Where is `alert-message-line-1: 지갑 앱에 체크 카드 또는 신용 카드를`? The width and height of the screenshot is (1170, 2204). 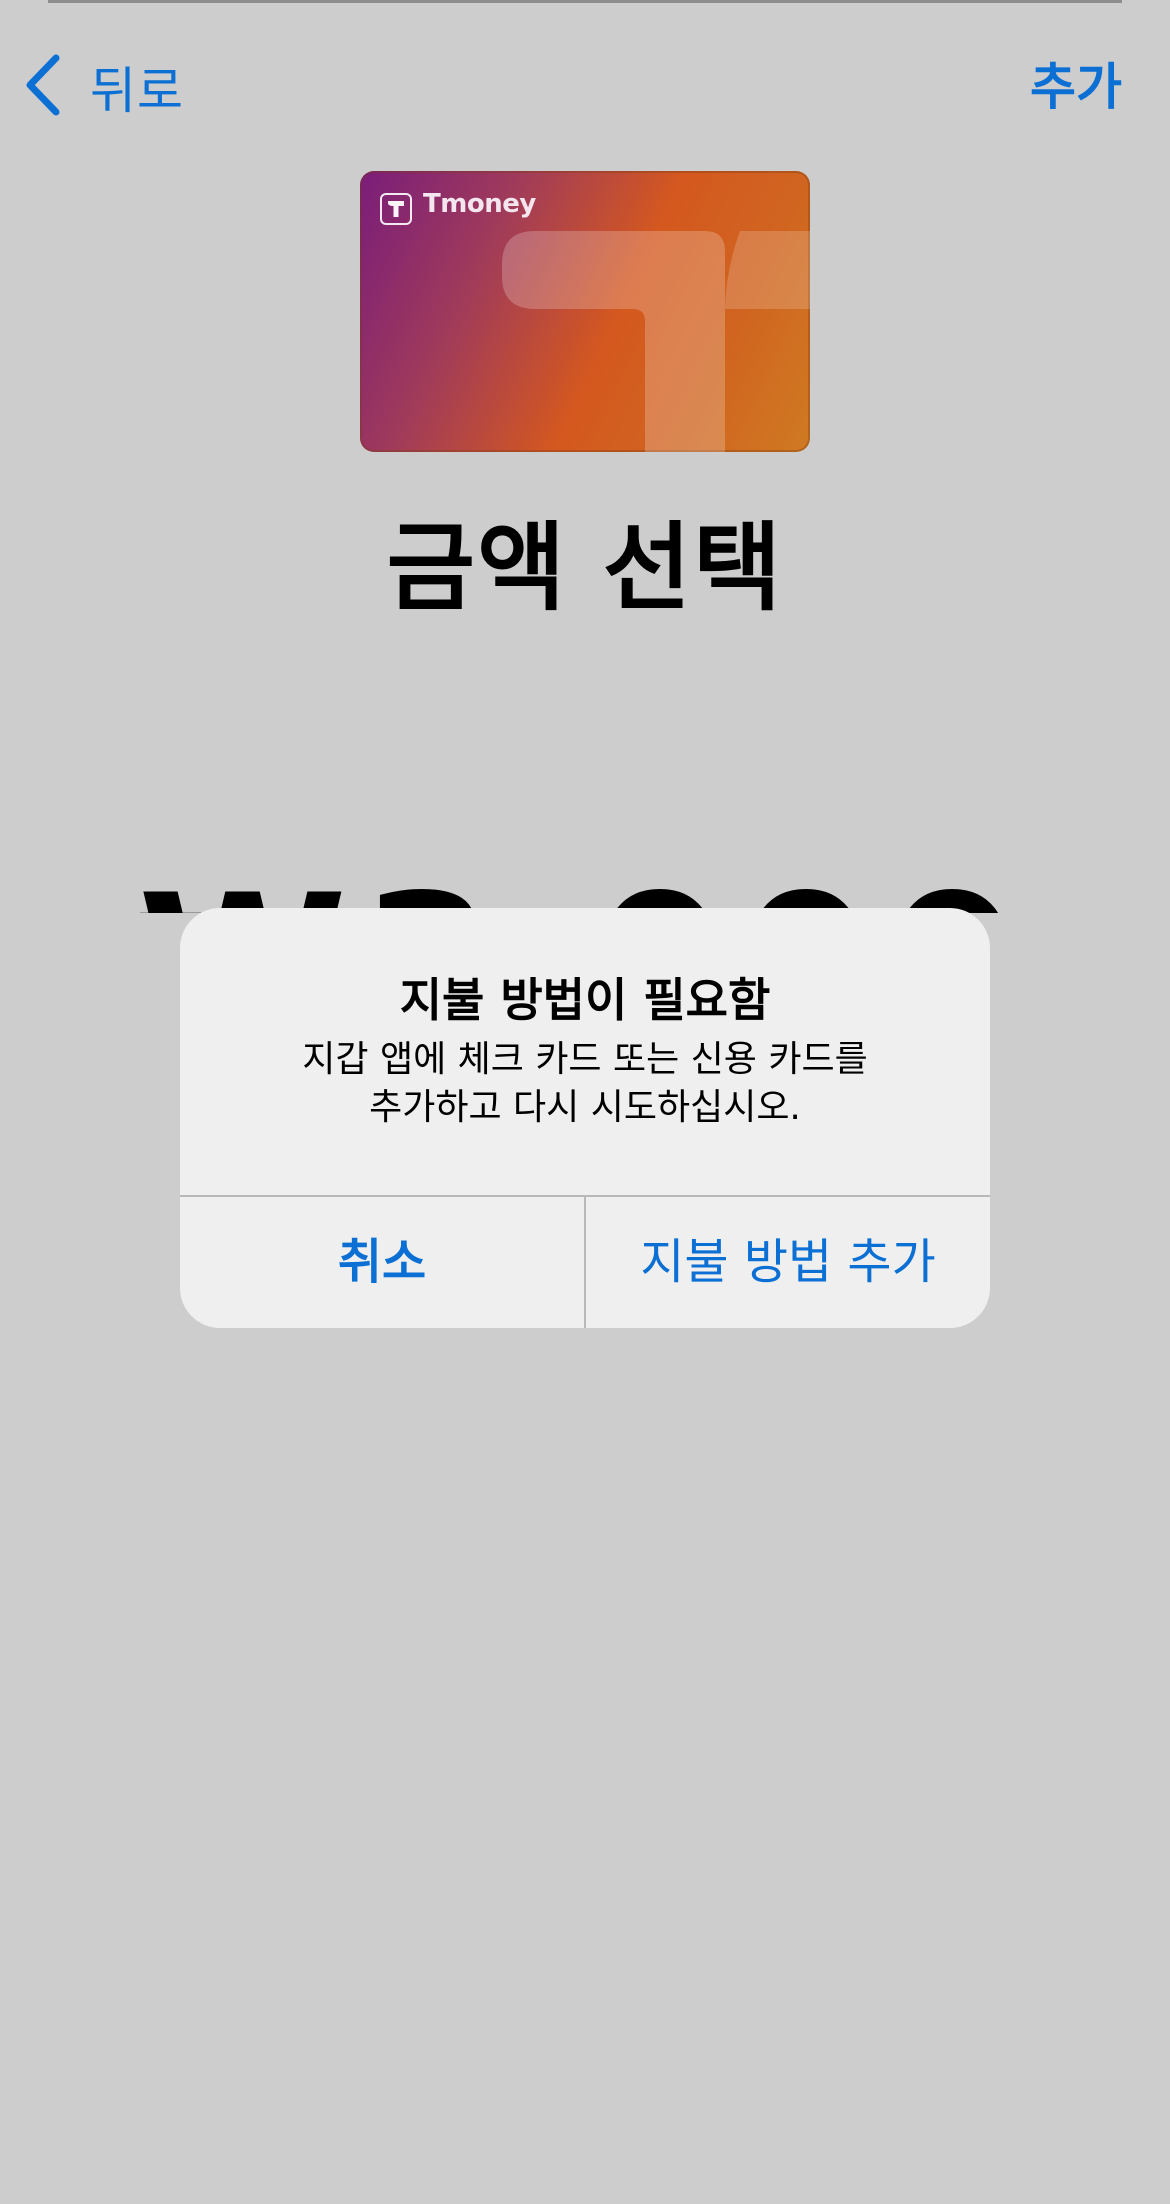
alert-message-line-1: 지갑 앱에 체크 카드 또는 신용 카드를 is located at coordinates (585, 1059).